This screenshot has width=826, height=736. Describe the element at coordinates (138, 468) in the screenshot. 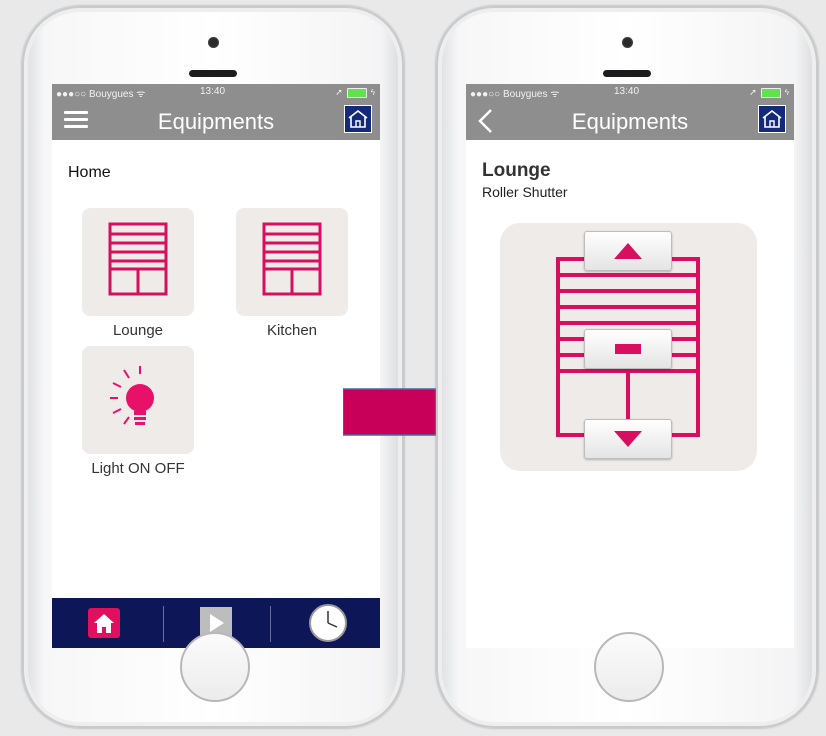

I see `tile-label-light: Light ON OFF` at that location.